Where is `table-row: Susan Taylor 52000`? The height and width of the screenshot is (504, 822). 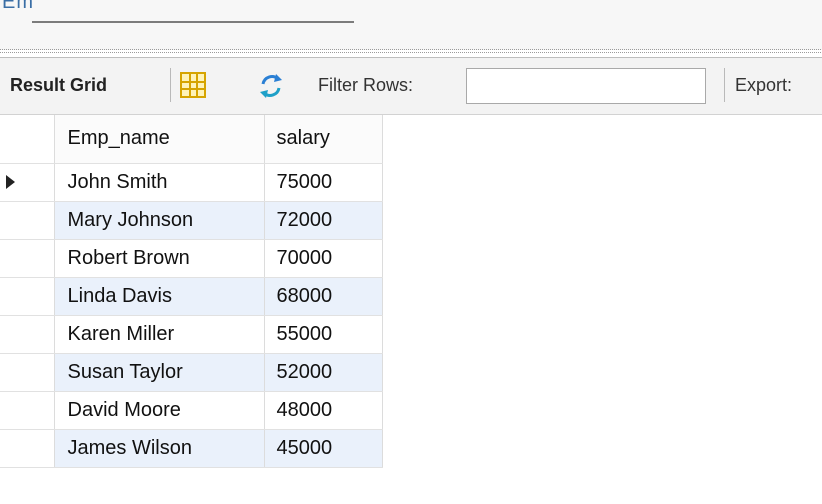 table-row: Susan Taylor 52000 is located at coordinates (191, 372).